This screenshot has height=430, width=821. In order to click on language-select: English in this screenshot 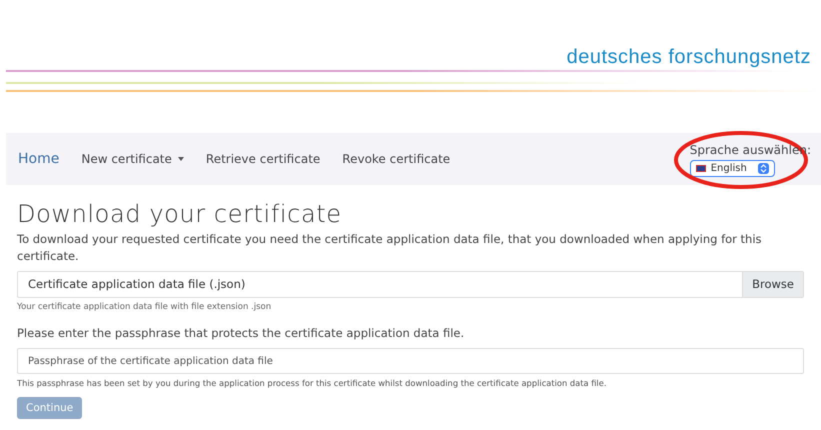, I will do `click(732, 168)`.